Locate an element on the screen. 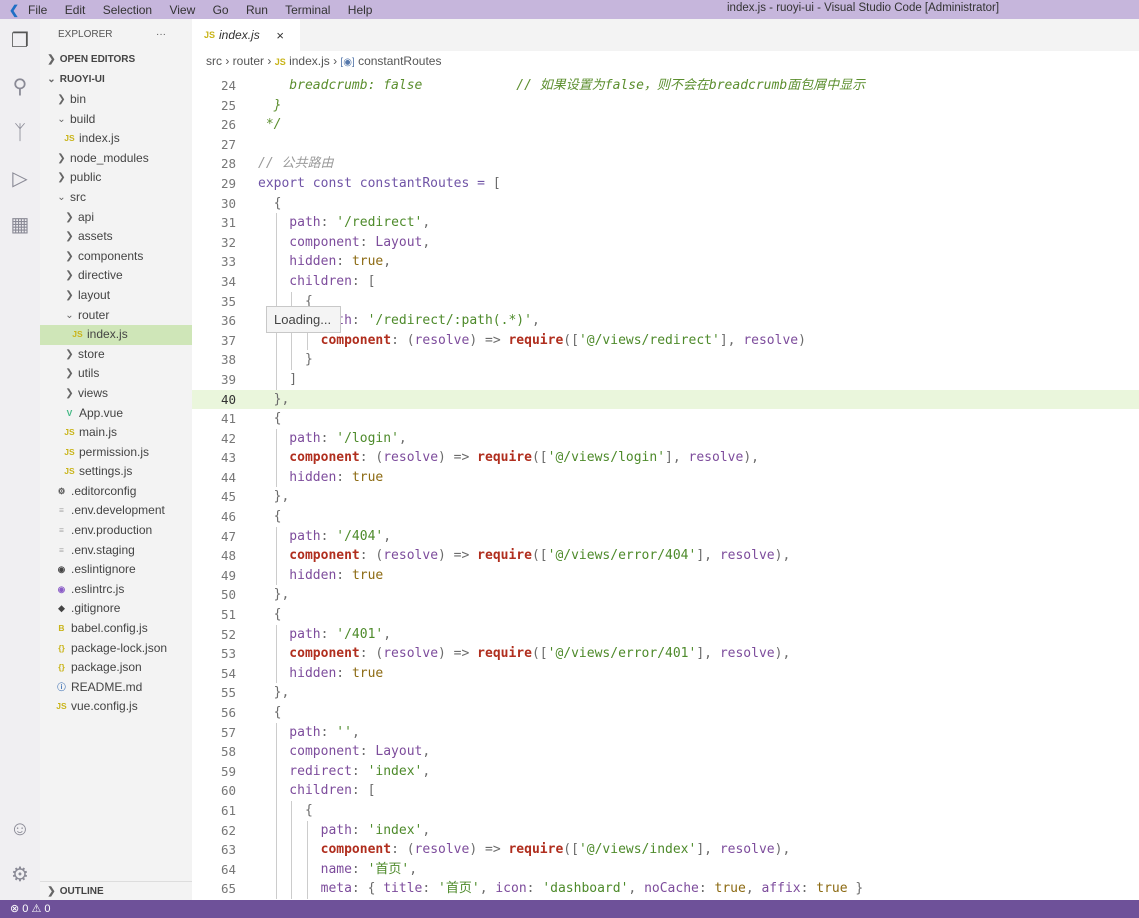 The height and width of the screenshot is (918, 1139). tree-item-label: assets is located at coordinates (95, 236).